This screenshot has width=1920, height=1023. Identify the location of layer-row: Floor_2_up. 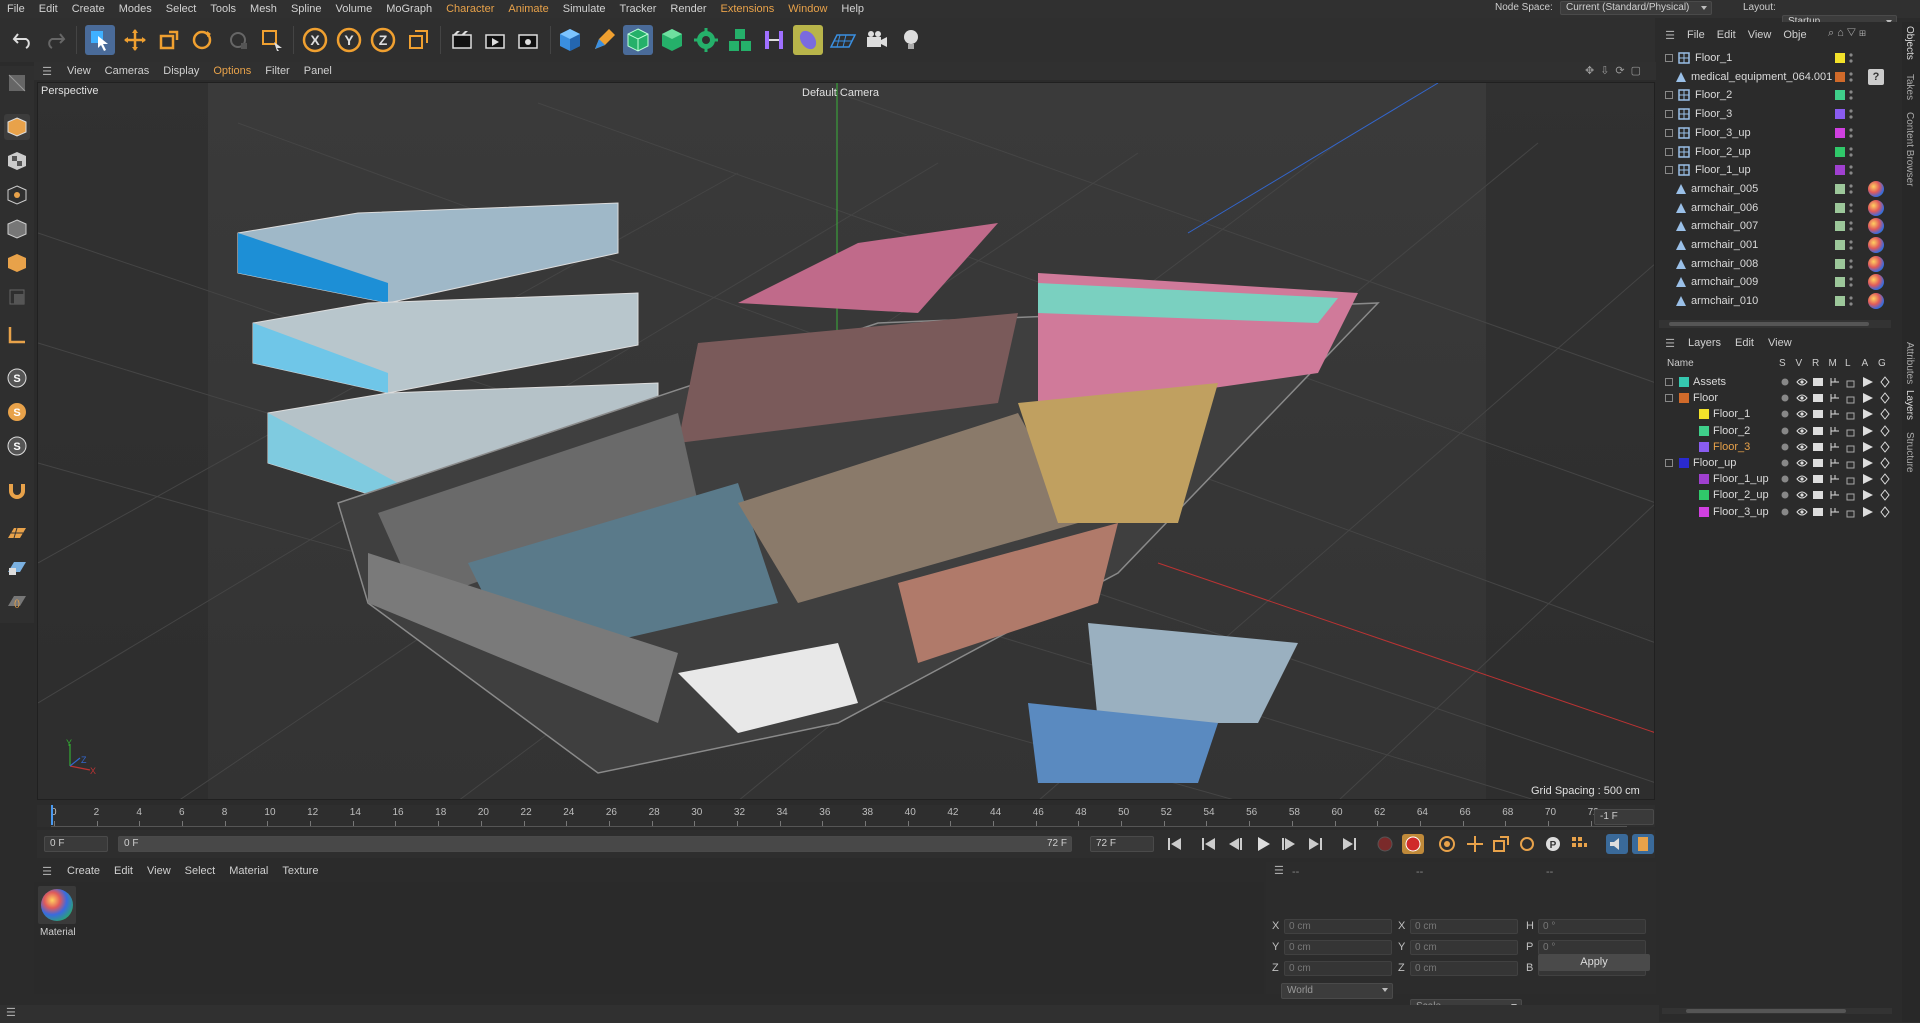
(1781, 495).